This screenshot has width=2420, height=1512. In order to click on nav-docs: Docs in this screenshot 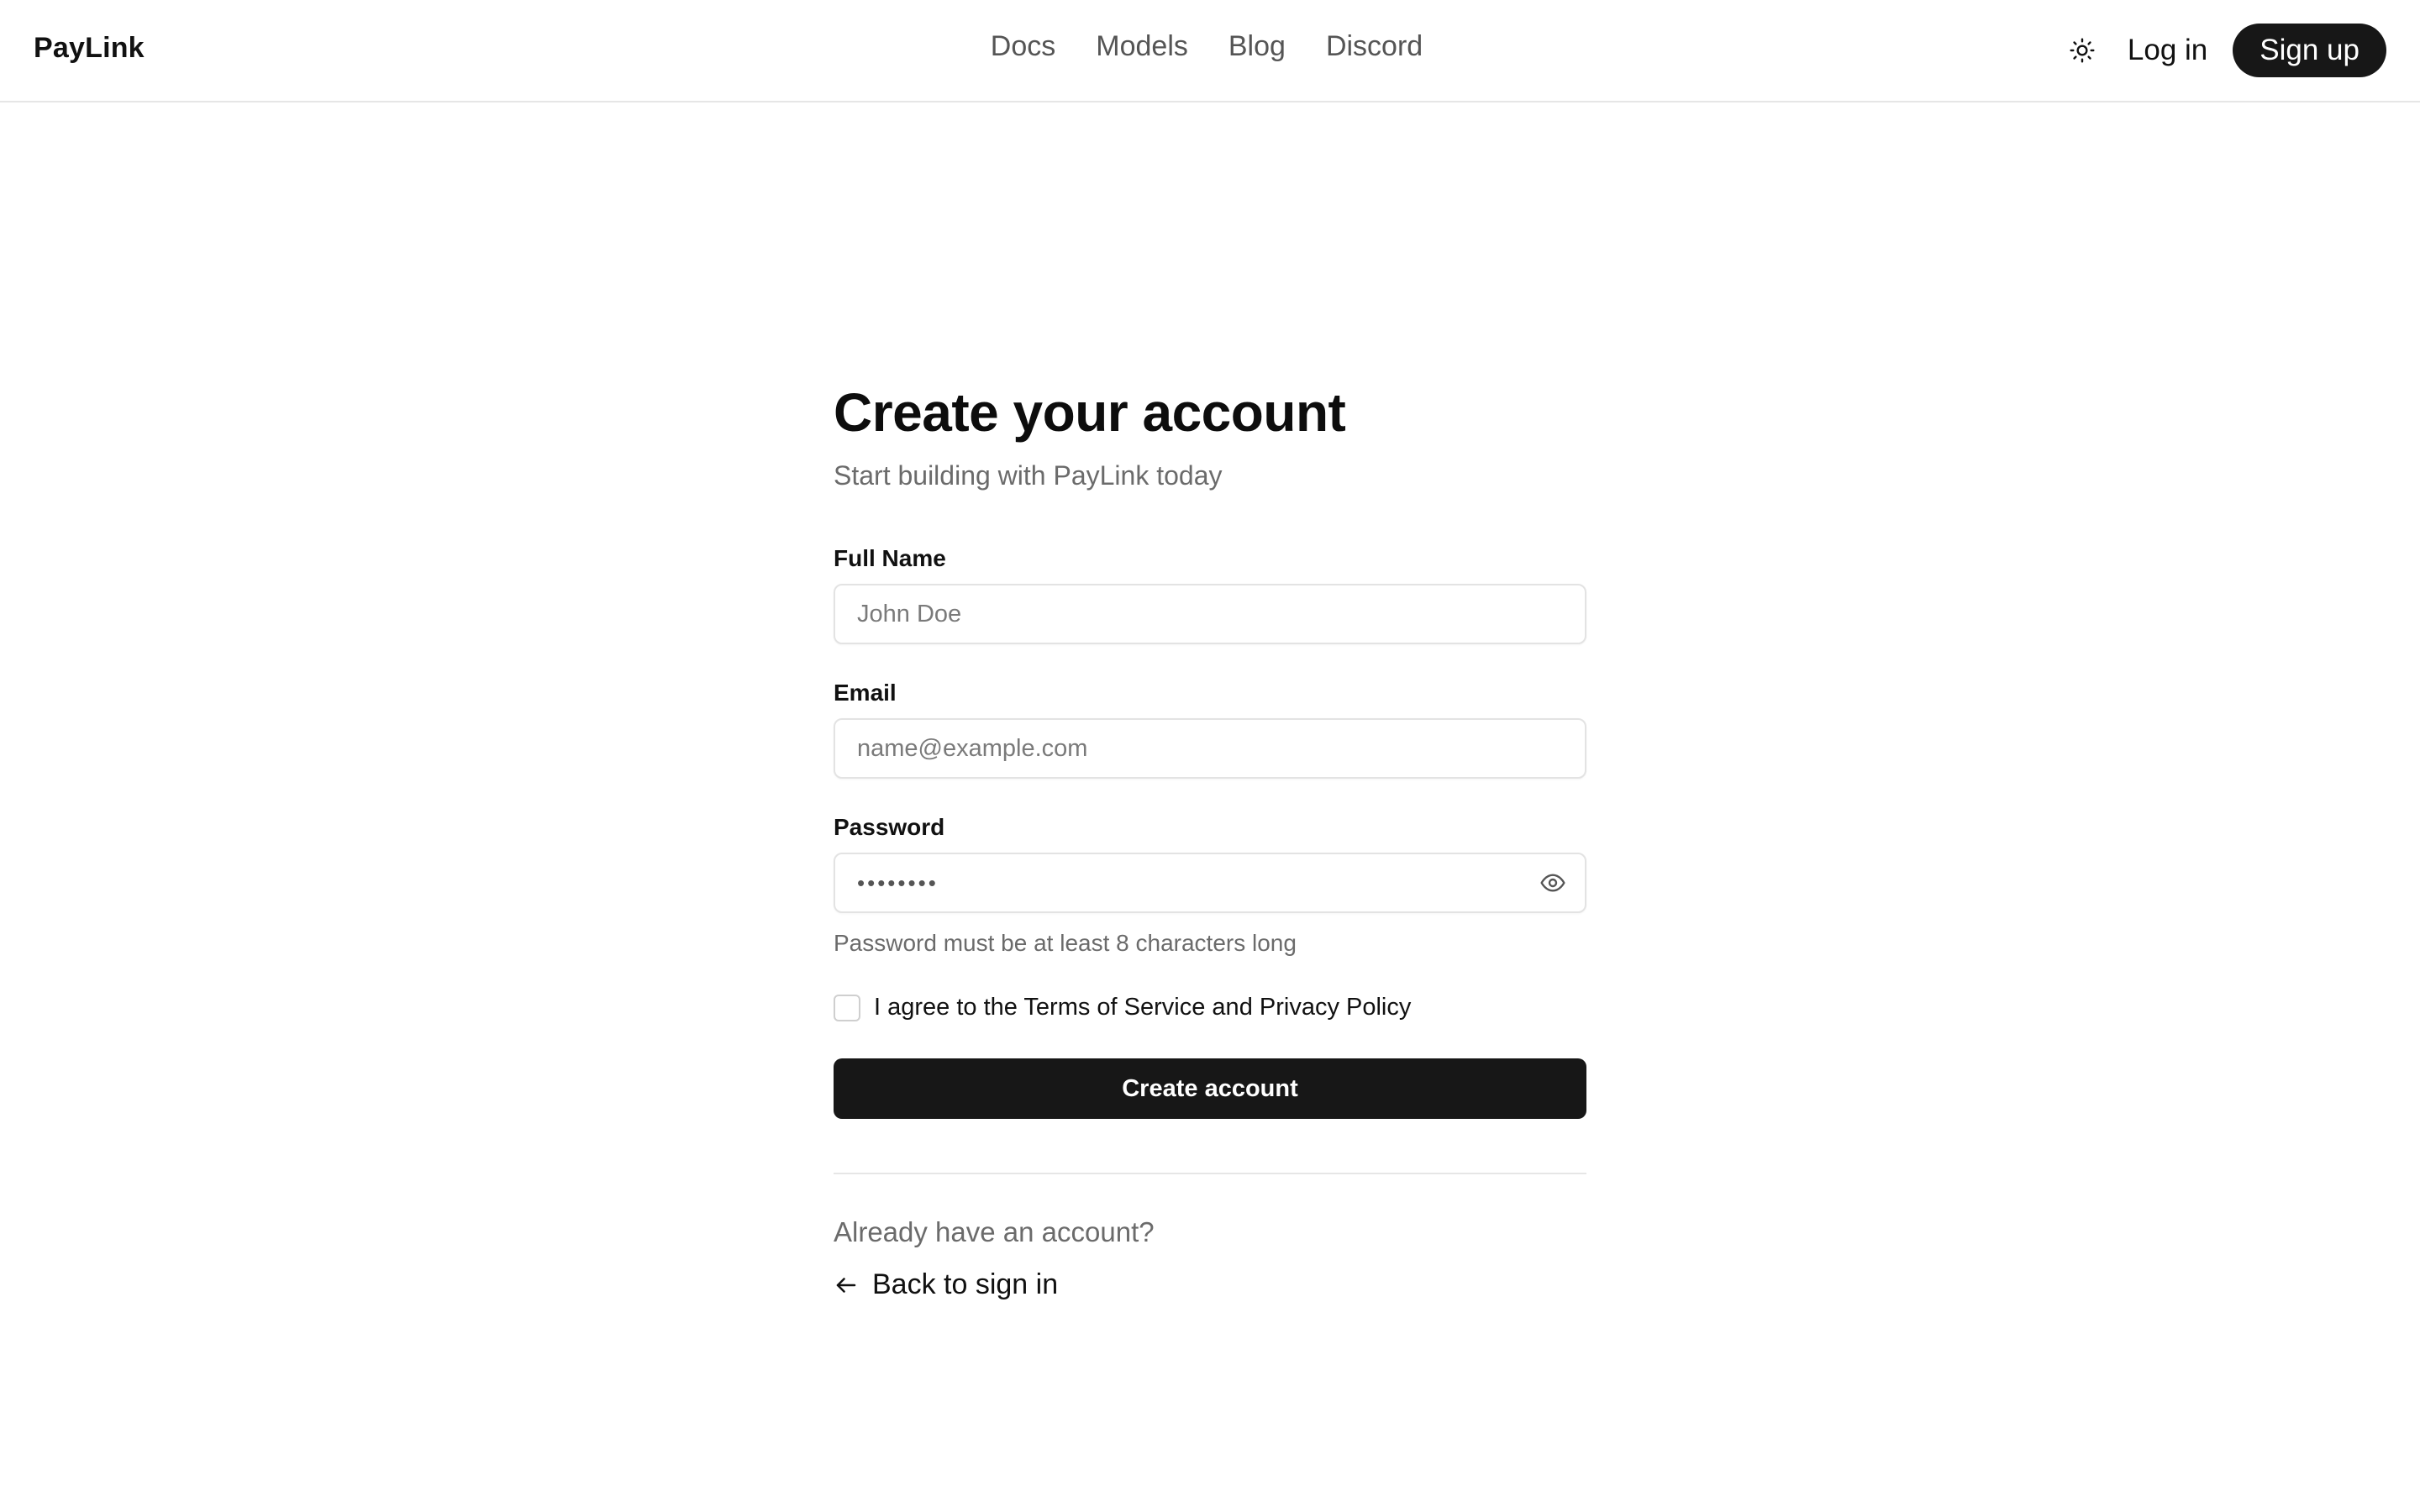, I will do `click(1023, 46)`.